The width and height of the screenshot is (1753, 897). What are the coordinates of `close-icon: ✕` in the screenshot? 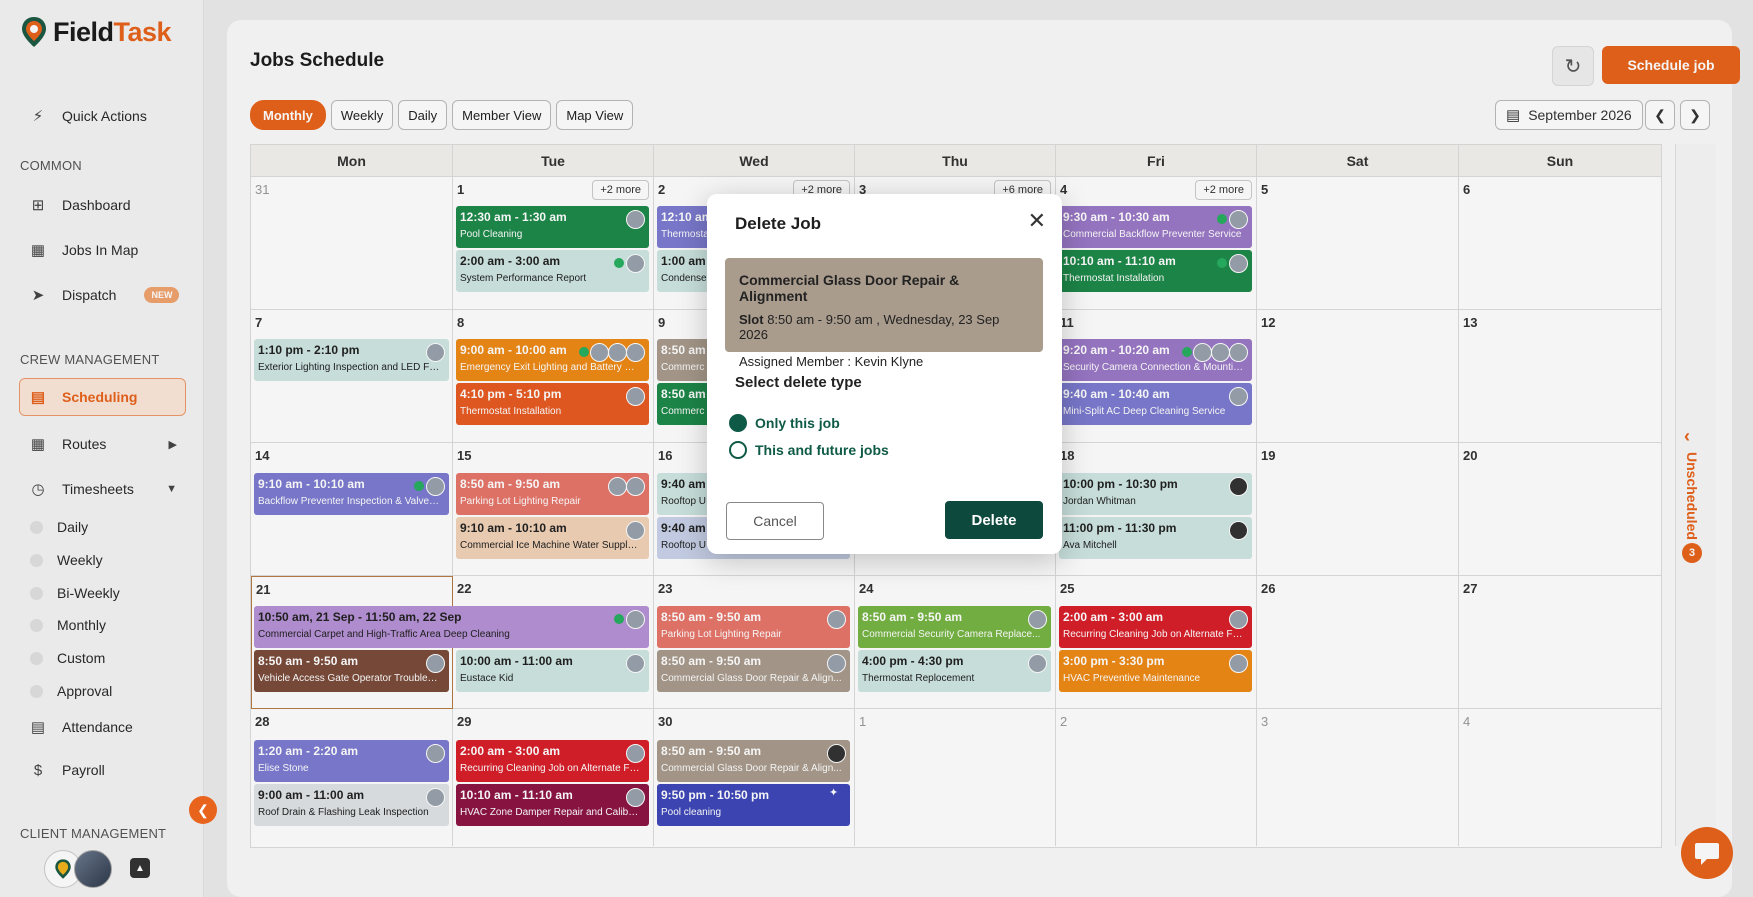 It's located at (1037, 221).